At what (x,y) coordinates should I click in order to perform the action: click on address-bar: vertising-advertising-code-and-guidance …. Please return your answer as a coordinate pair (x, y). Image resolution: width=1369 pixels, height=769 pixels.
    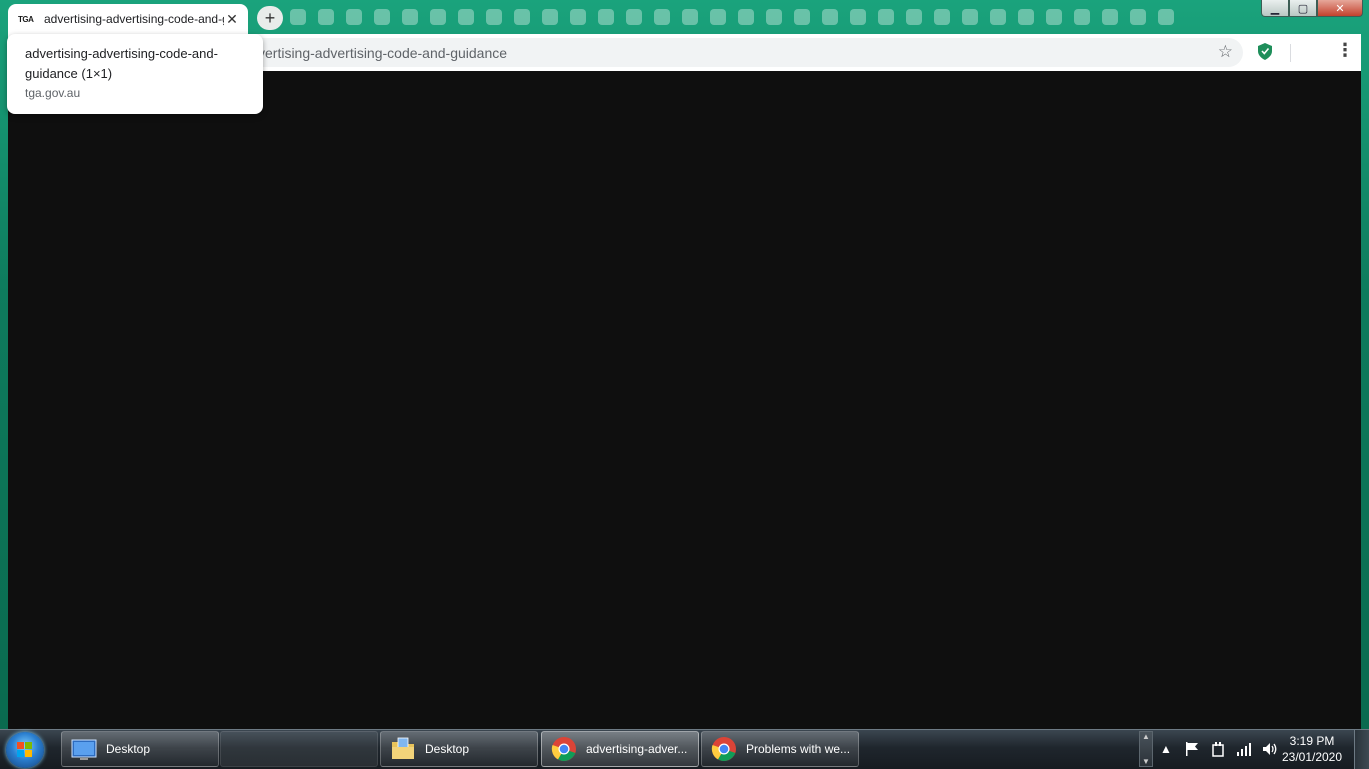
    Looking at the image, I should click on (680, 52).